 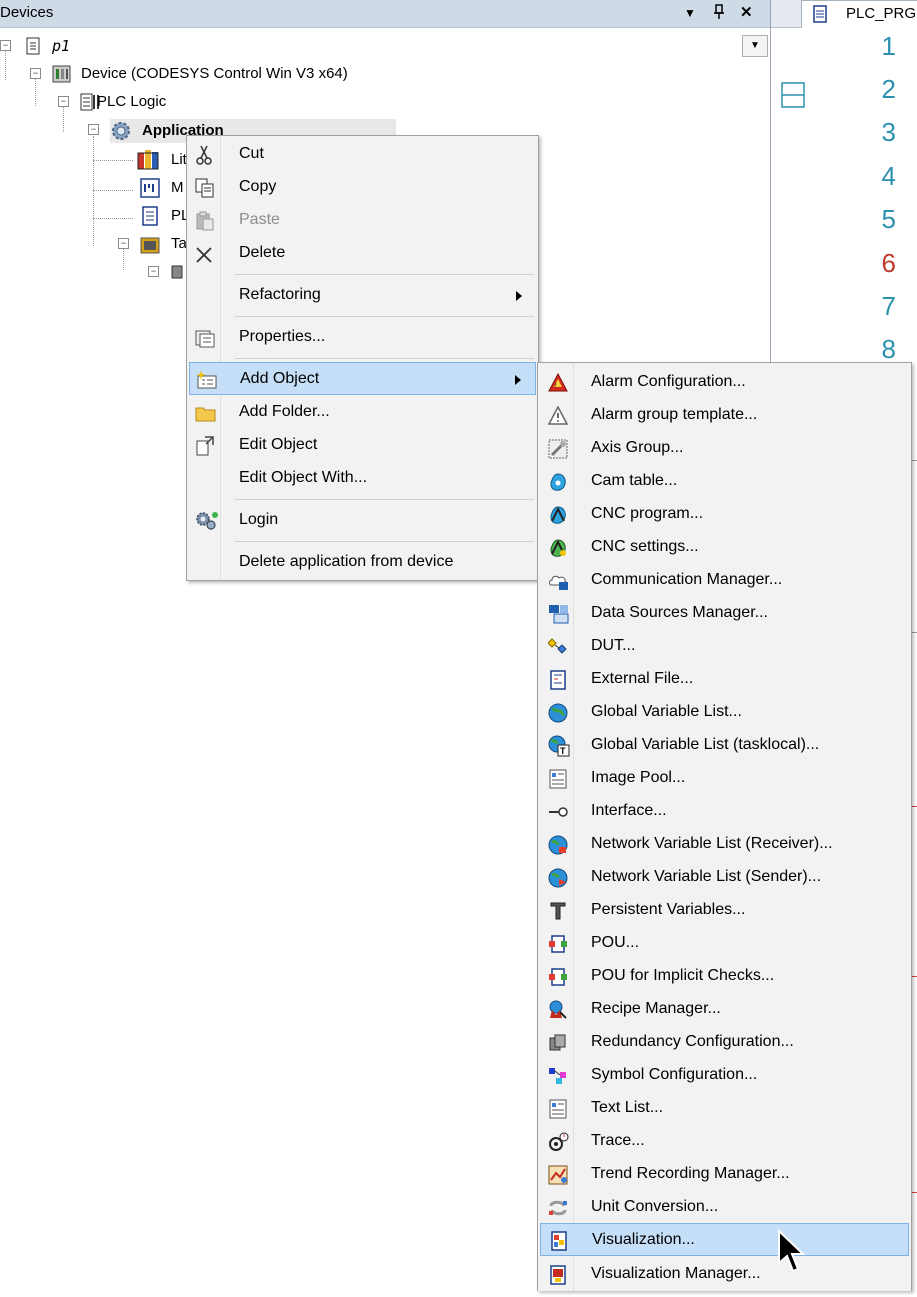 What do you see at coordinates (204, 155) in the screenshot?
I see `scissors-icon` at bounding box center [204, 155].